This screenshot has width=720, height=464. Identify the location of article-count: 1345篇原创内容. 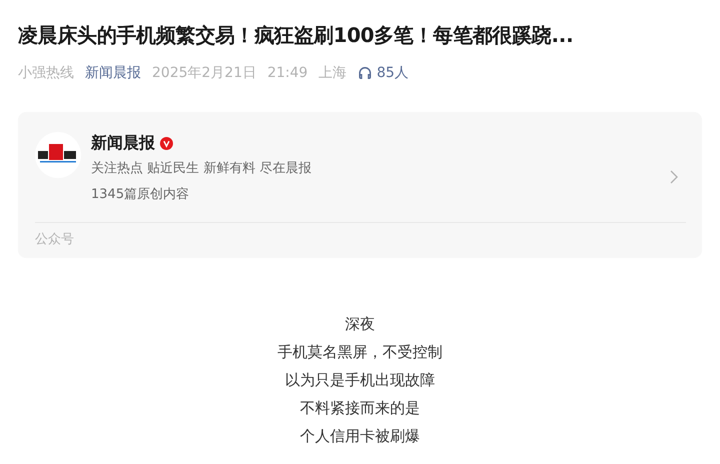
(140, 195).